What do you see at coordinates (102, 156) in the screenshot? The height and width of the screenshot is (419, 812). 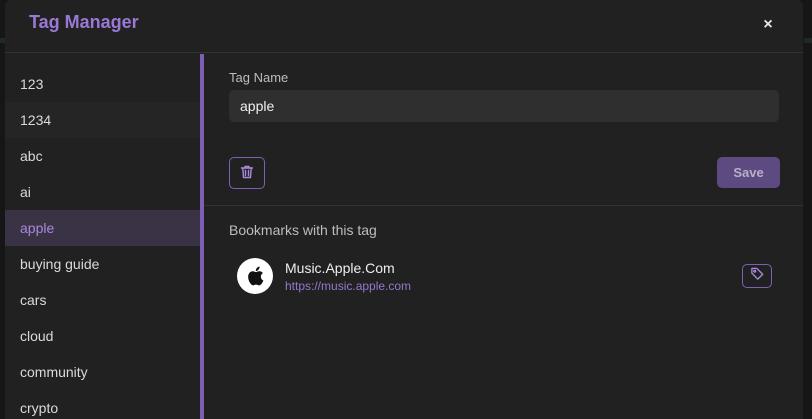 I see `tag-list-item: abc` at bounding box center [102, 156].